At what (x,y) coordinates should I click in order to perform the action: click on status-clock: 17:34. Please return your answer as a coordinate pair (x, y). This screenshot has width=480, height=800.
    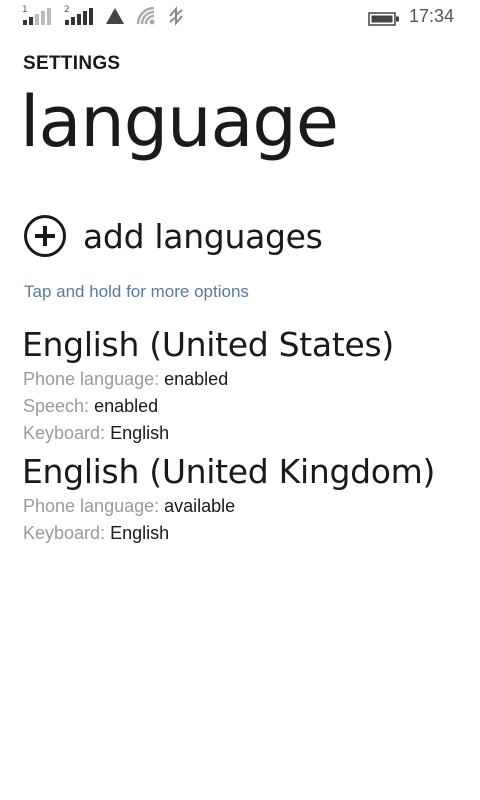
    Looking at the image, I should click on (431, 16).